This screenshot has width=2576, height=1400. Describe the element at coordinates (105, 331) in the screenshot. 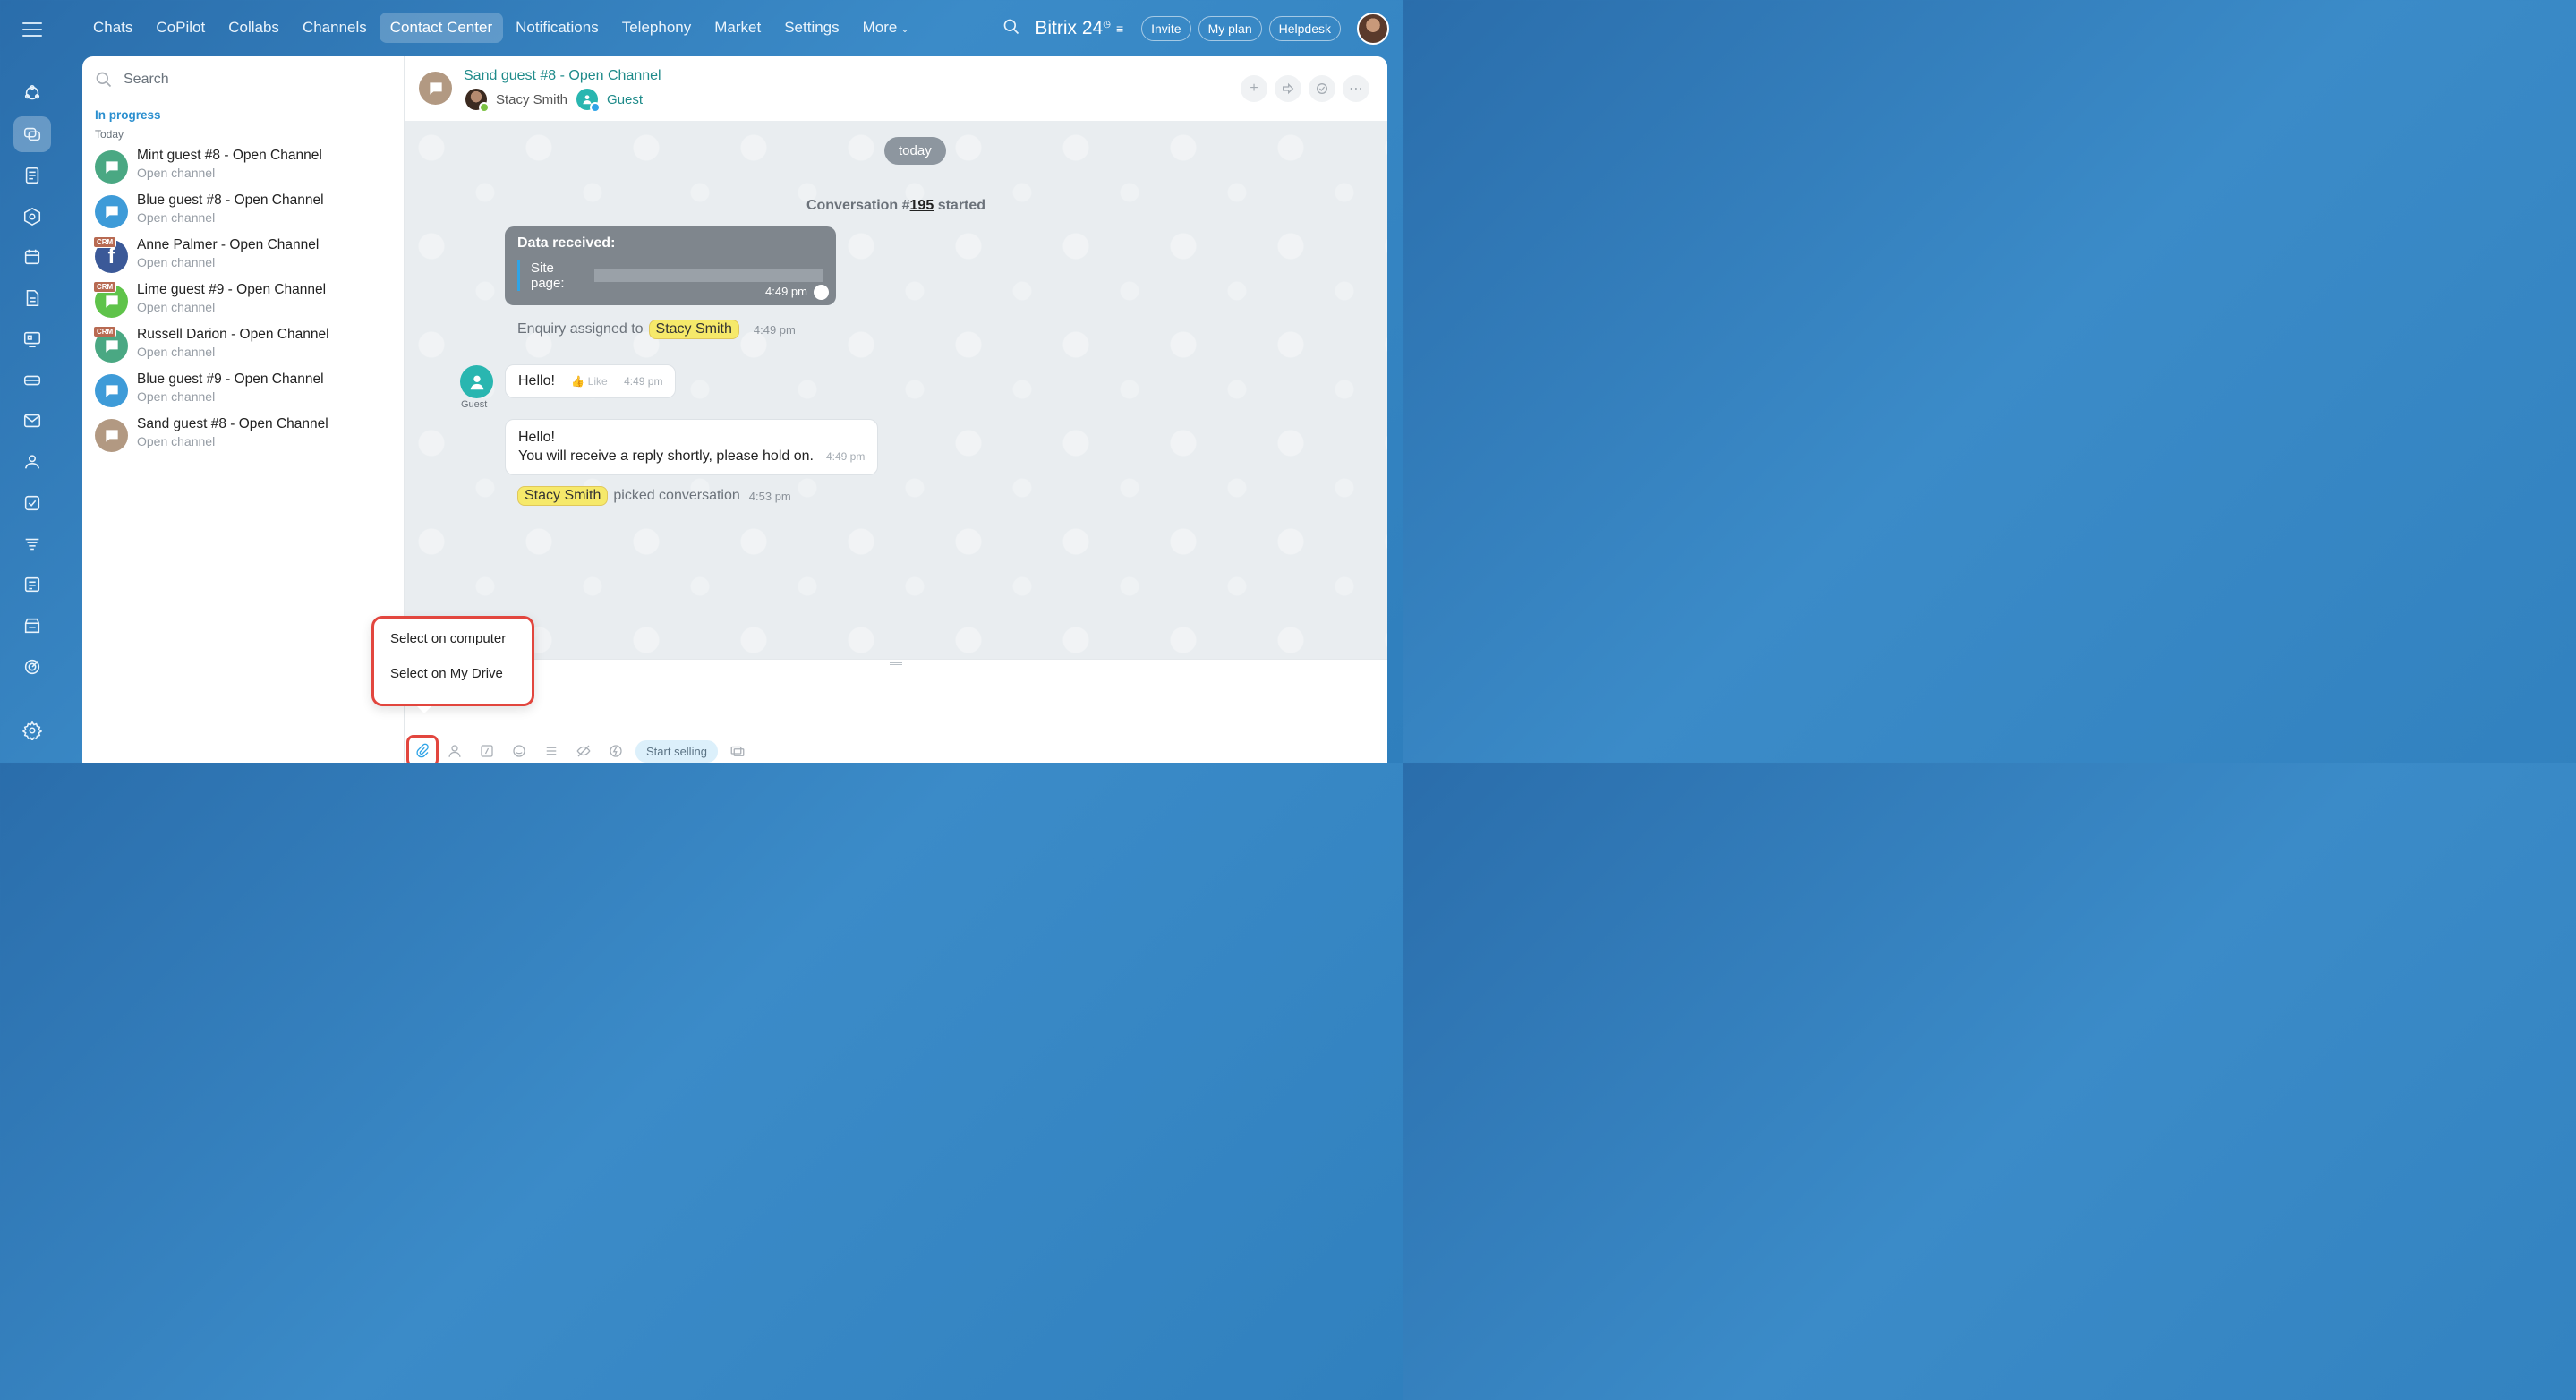

I see `crm-badge: CRM` at that location.